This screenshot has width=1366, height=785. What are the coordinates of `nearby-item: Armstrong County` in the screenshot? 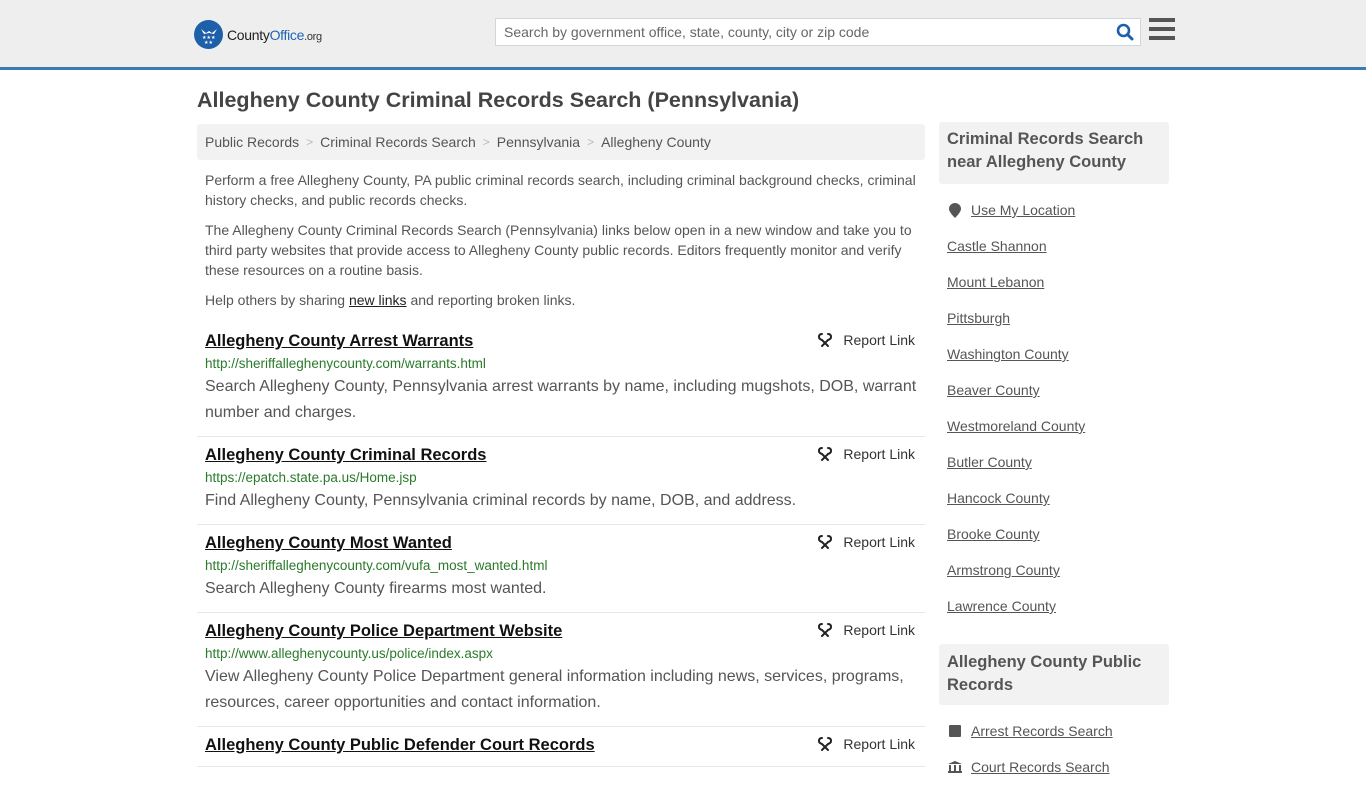 It's located at (1058, 570).